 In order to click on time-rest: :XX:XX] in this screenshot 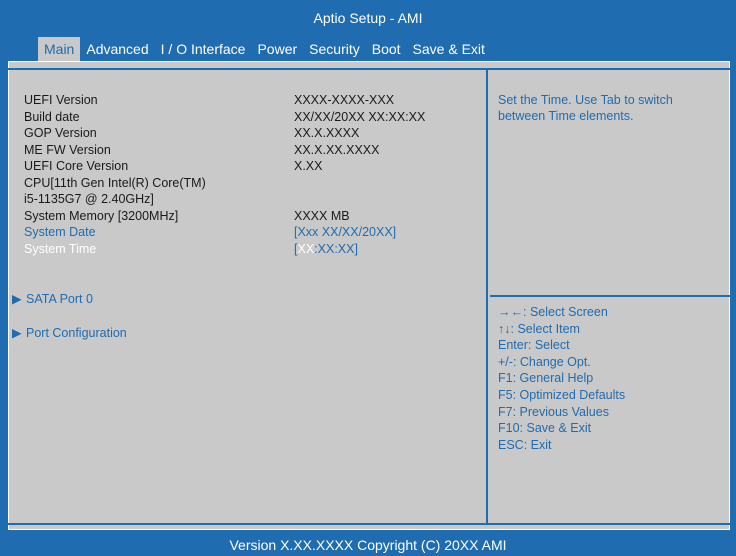, I will do `click(336, 249)`.